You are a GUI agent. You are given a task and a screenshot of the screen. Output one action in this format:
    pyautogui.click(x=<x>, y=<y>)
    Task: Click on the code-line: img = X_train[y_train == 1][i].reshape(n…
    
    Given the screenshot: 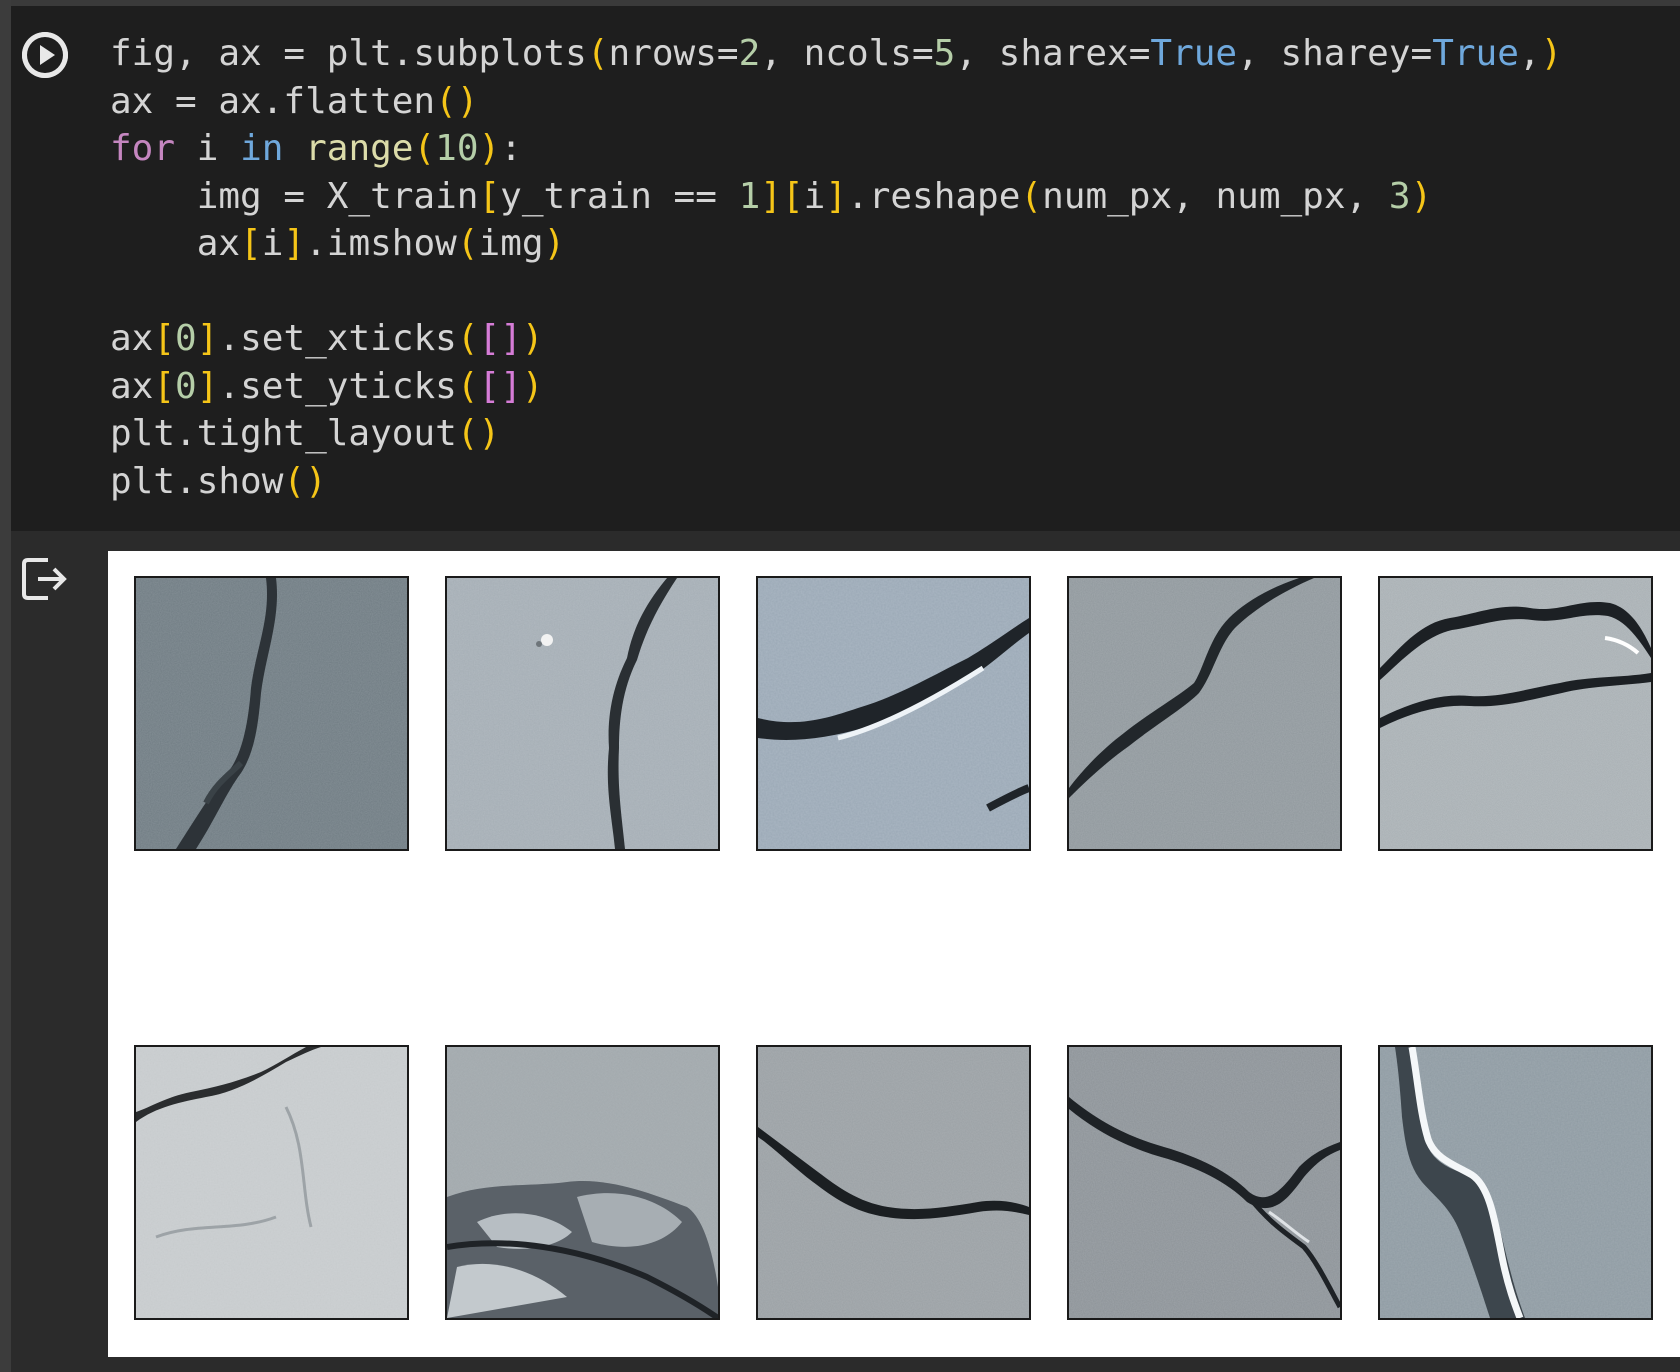 What is the action you would take?
    pyautogui.click(x=771, y=196)
    